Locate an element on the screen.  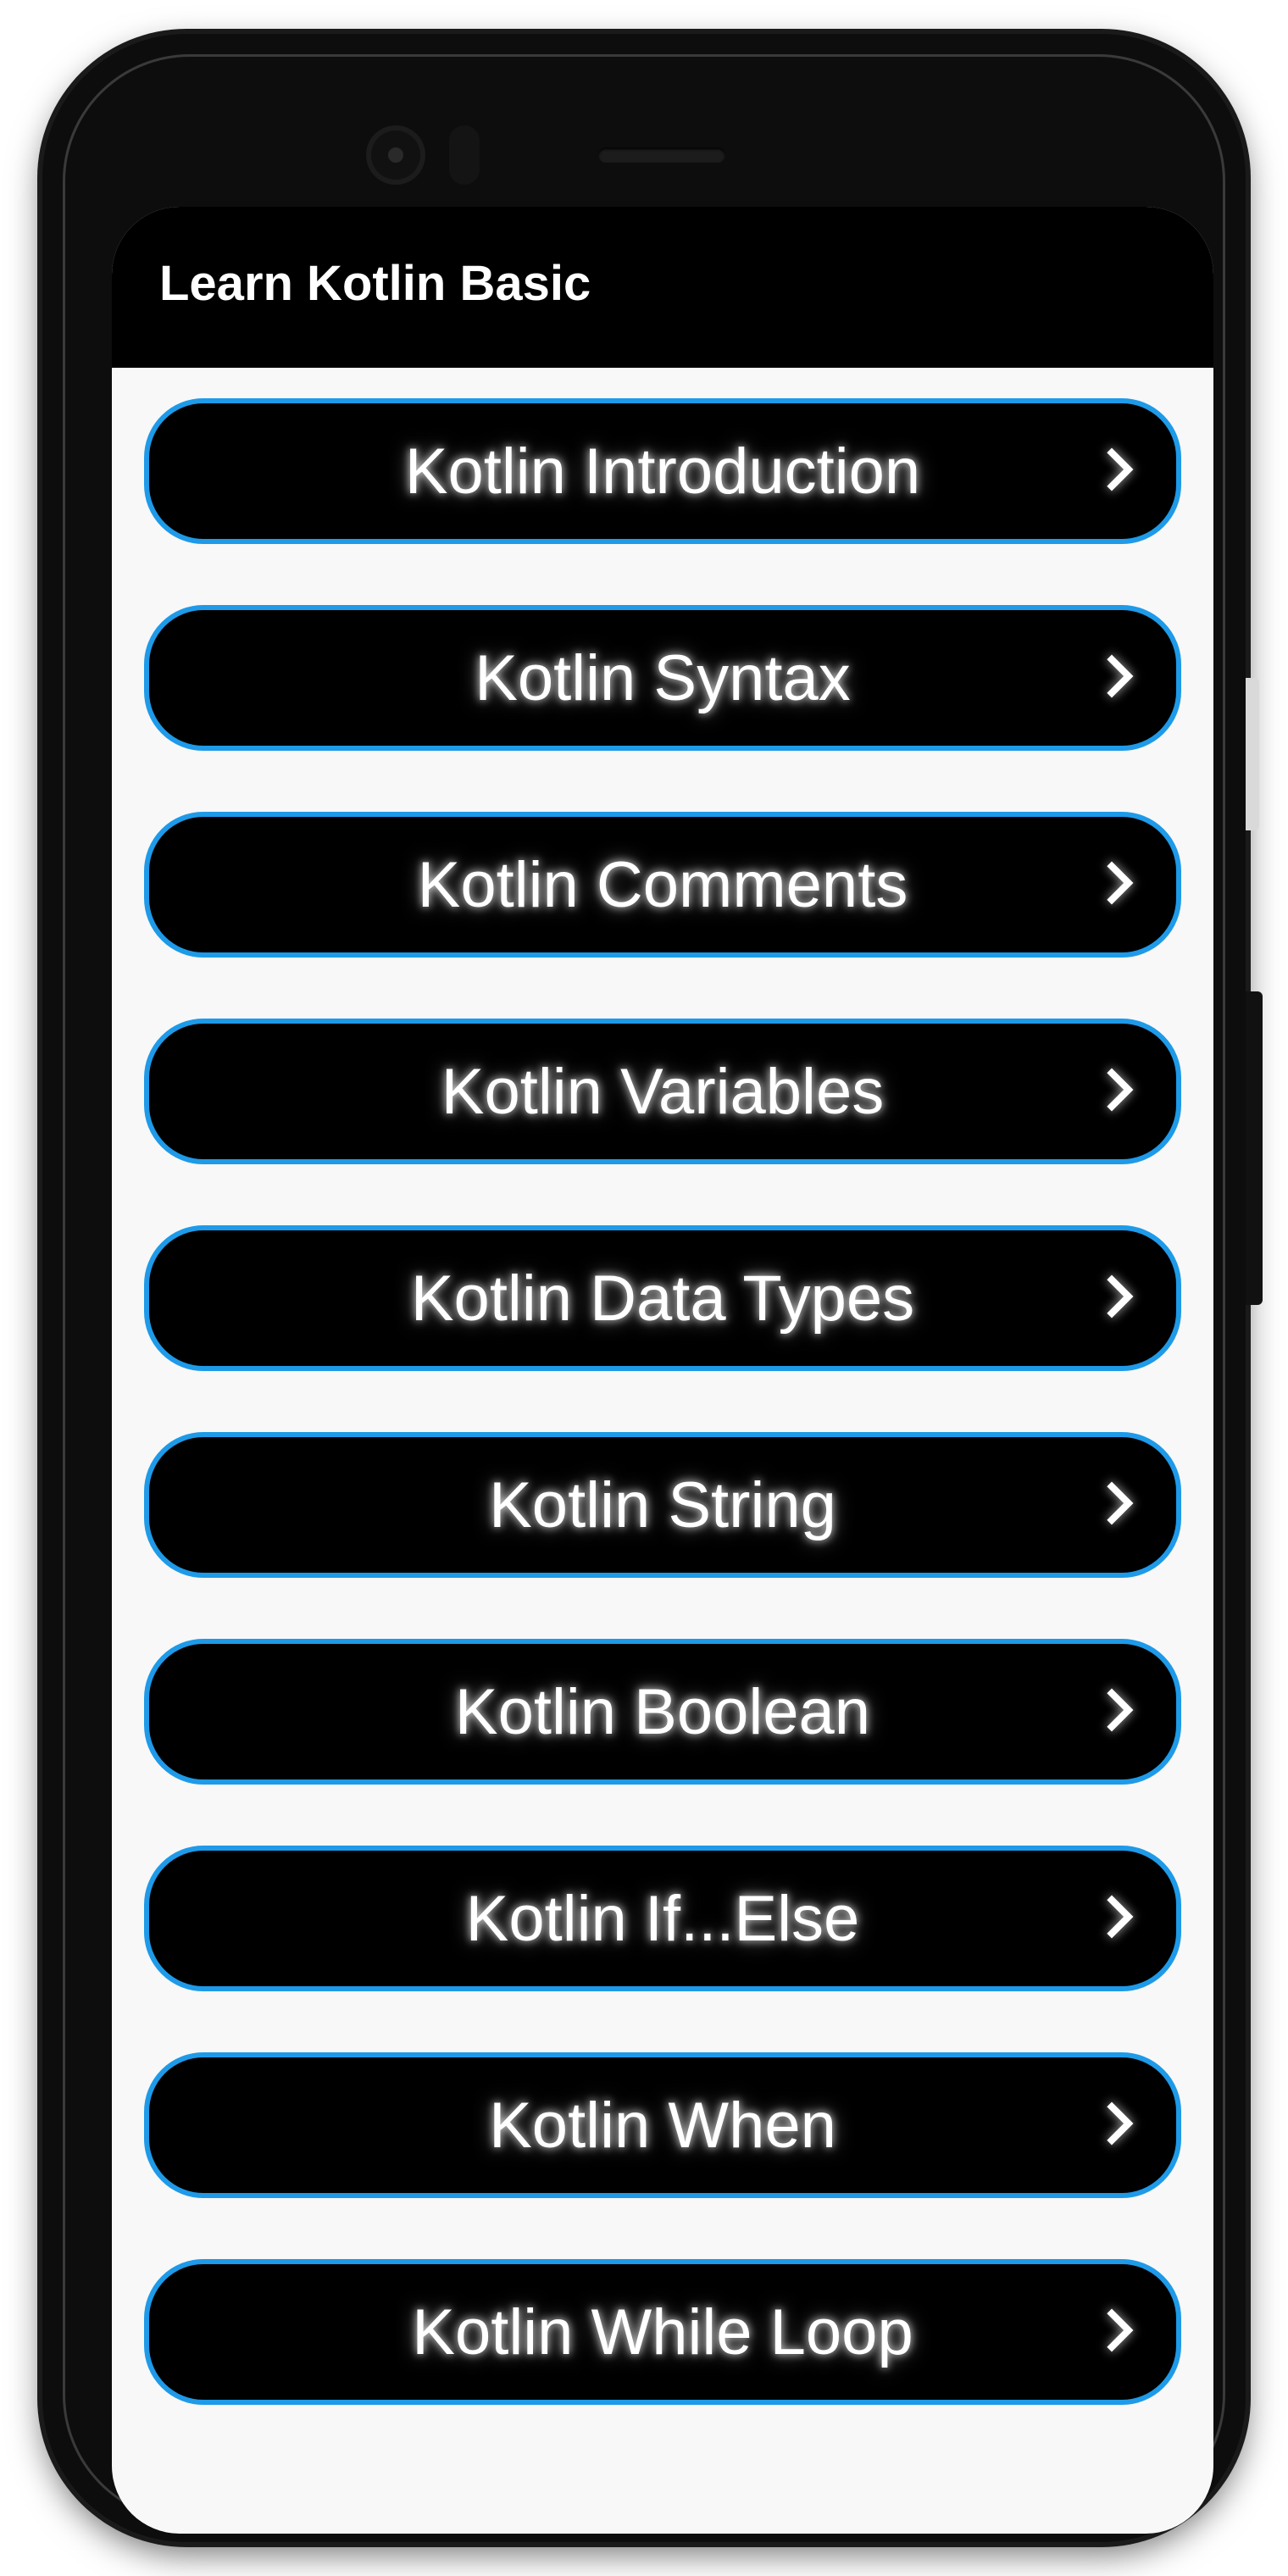
topic-item-while-loop: Kotlin While Loop is located at coordinates (662, 2332).